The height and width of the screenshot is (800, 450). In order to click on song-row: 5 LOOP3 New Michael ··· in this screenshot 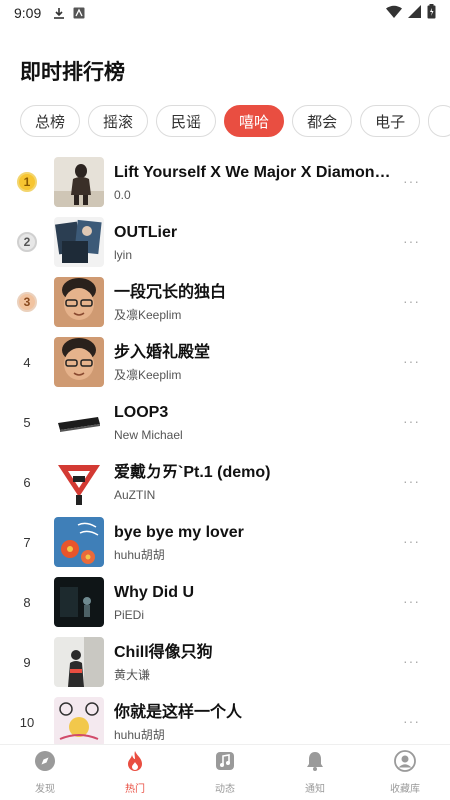, I will do `click(225, 422)`.